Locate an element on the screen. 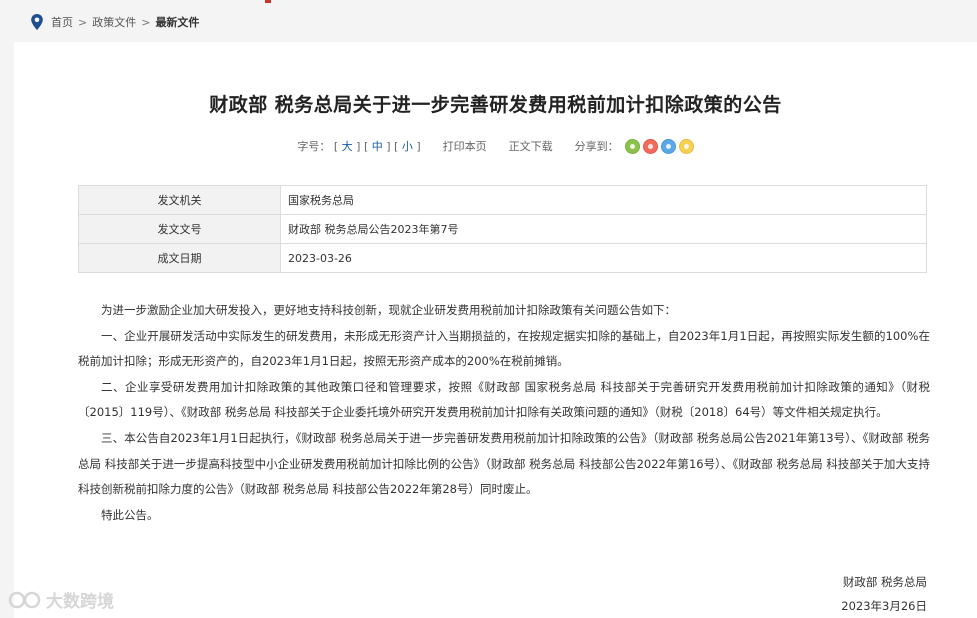 The width and height of the screenshot is (977, 618). breadcrumb-section-link: 政策文件 is located at coordinates (114, 22).